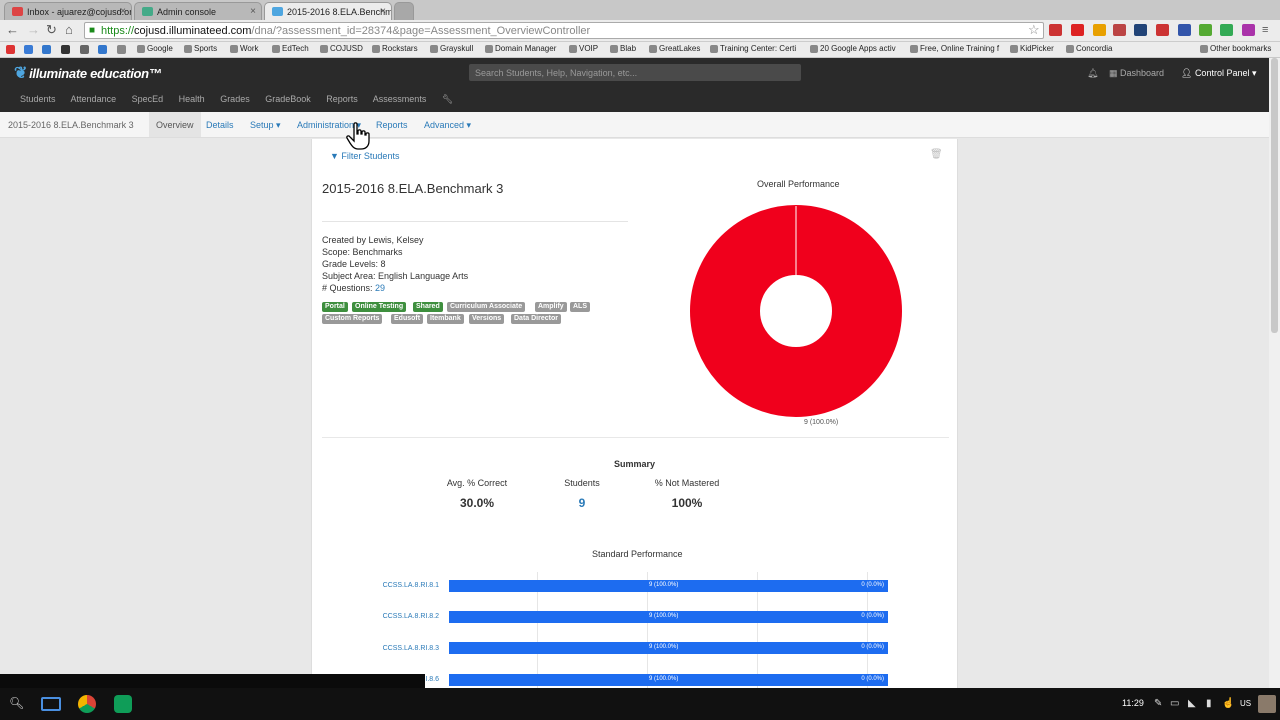 This screenshot has height=720, width=1280. What do you see at coordinates (451, 48) in the screenshot?
I see `bookmark-grayskull: Grayskull` at bounding box center [451, 48].